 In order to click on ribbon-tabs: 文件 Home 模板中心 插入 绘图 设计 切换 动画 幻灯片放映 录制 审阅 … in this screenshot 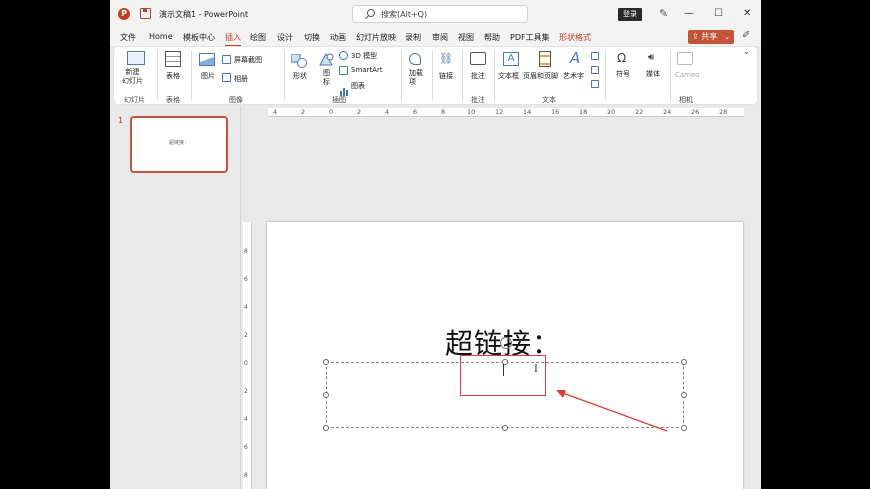, I will do `click(435, 37)`.